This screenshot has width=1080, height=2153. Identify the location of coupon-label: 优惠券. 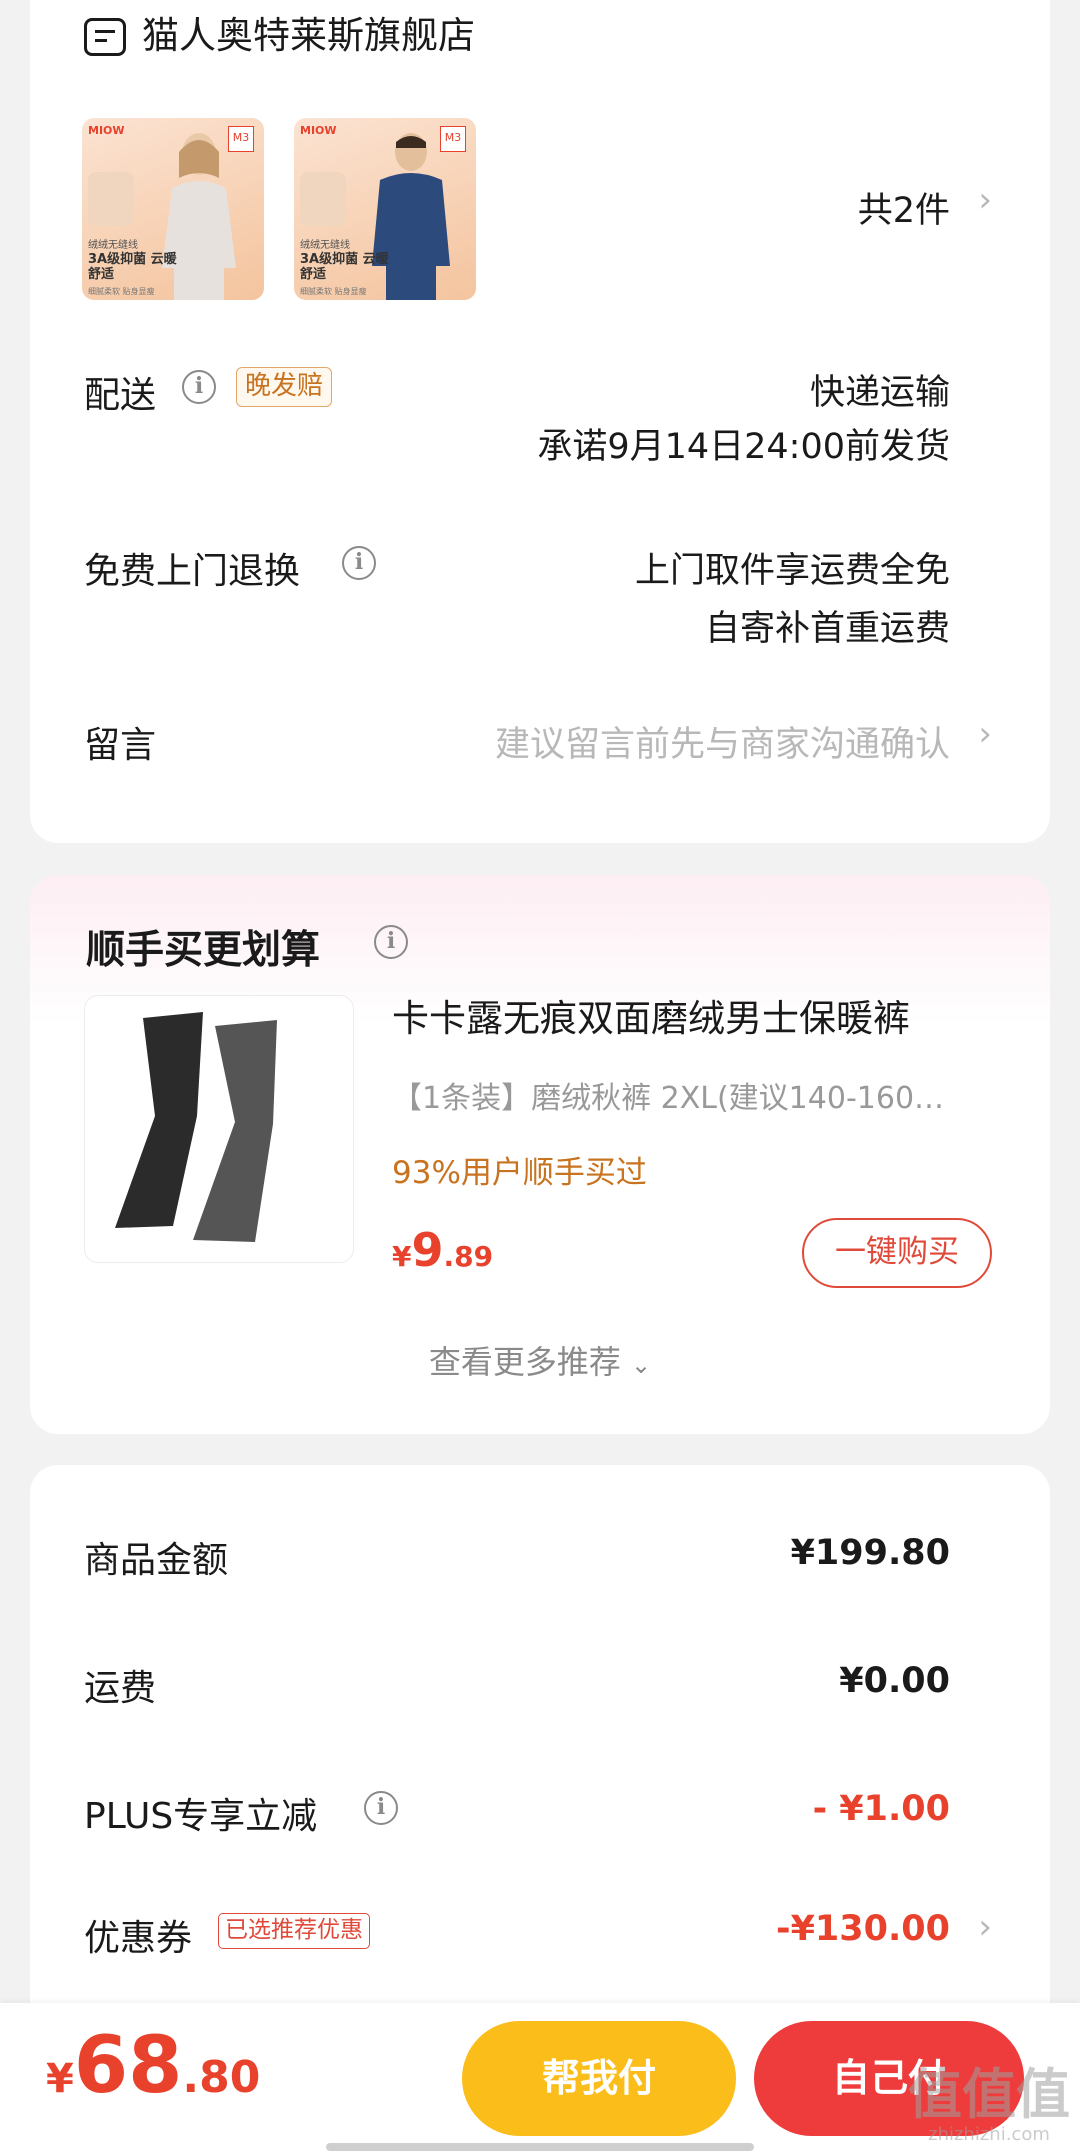
(138, 1938).